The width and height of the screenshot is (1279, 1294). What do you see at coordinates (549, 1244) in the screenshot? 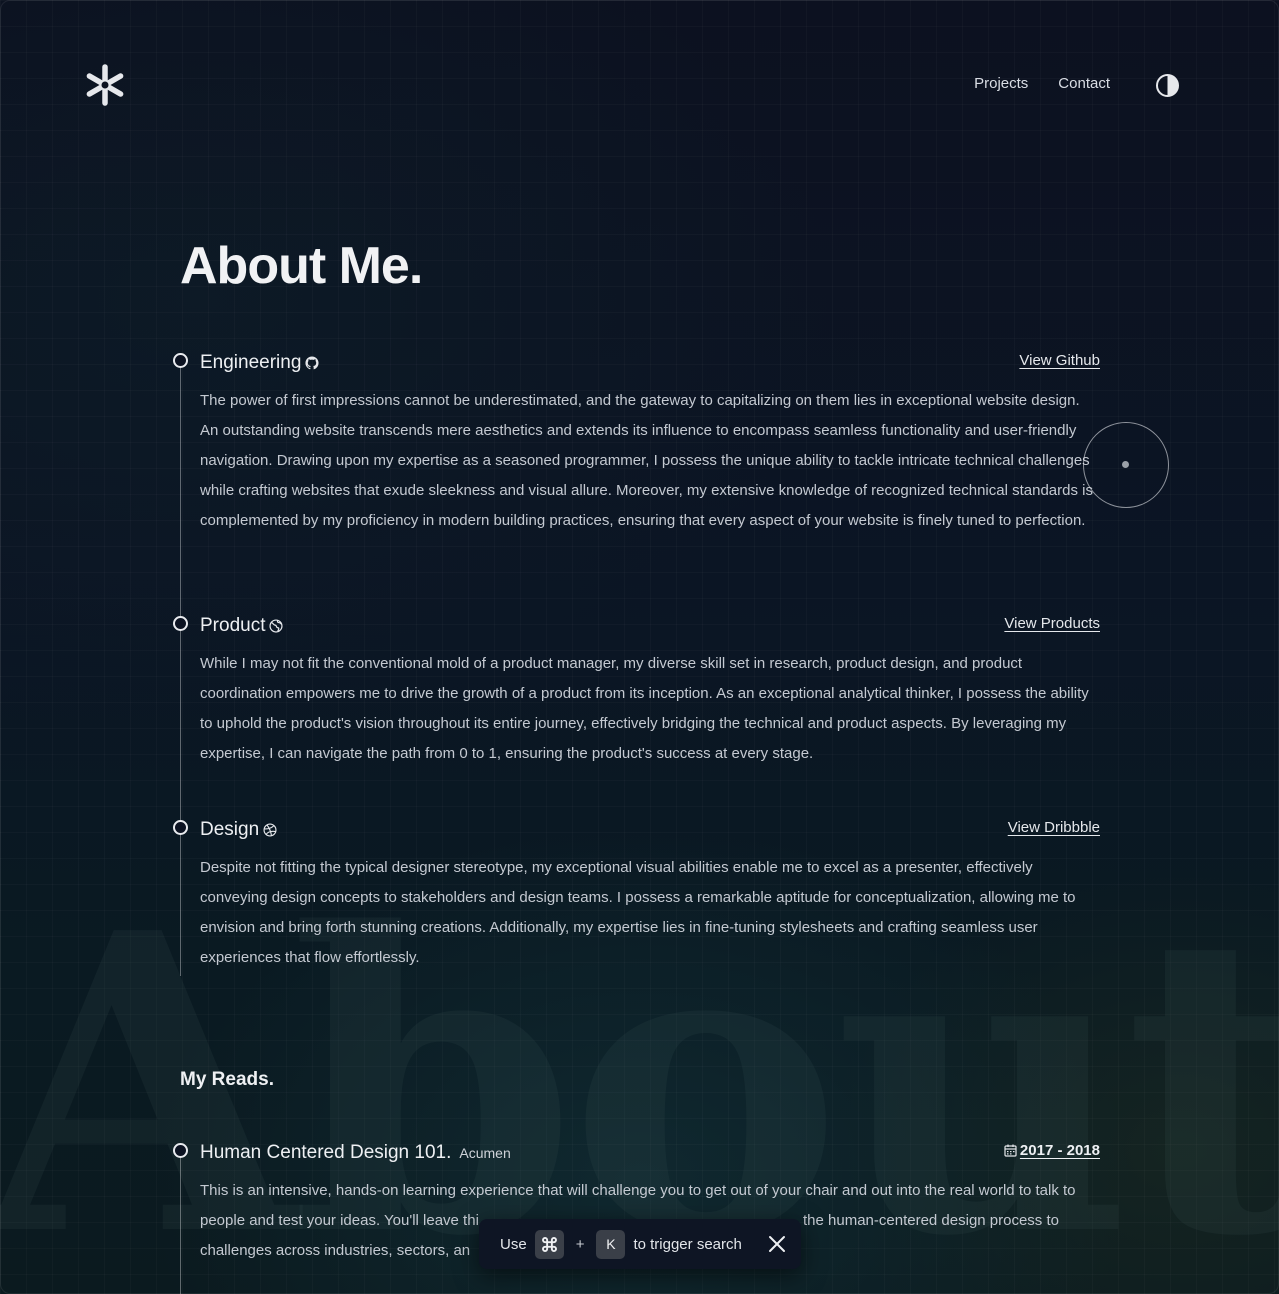
I see `command-key-icon` at bounding box center [549, 1244].